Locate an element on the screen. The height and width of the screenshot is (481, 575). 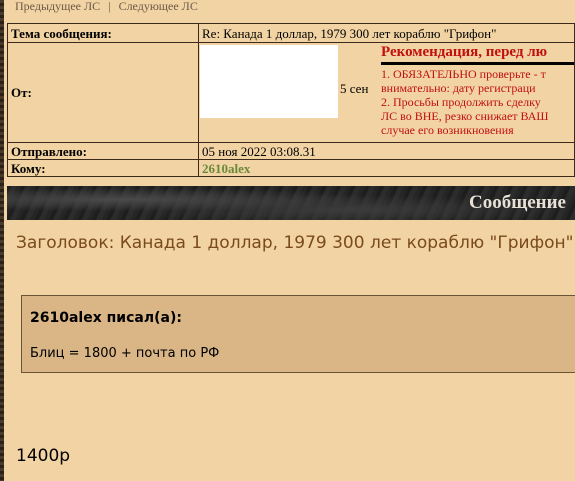
recommendation-title: Рекомендация, перед лю is located at coordinates (477, 54).